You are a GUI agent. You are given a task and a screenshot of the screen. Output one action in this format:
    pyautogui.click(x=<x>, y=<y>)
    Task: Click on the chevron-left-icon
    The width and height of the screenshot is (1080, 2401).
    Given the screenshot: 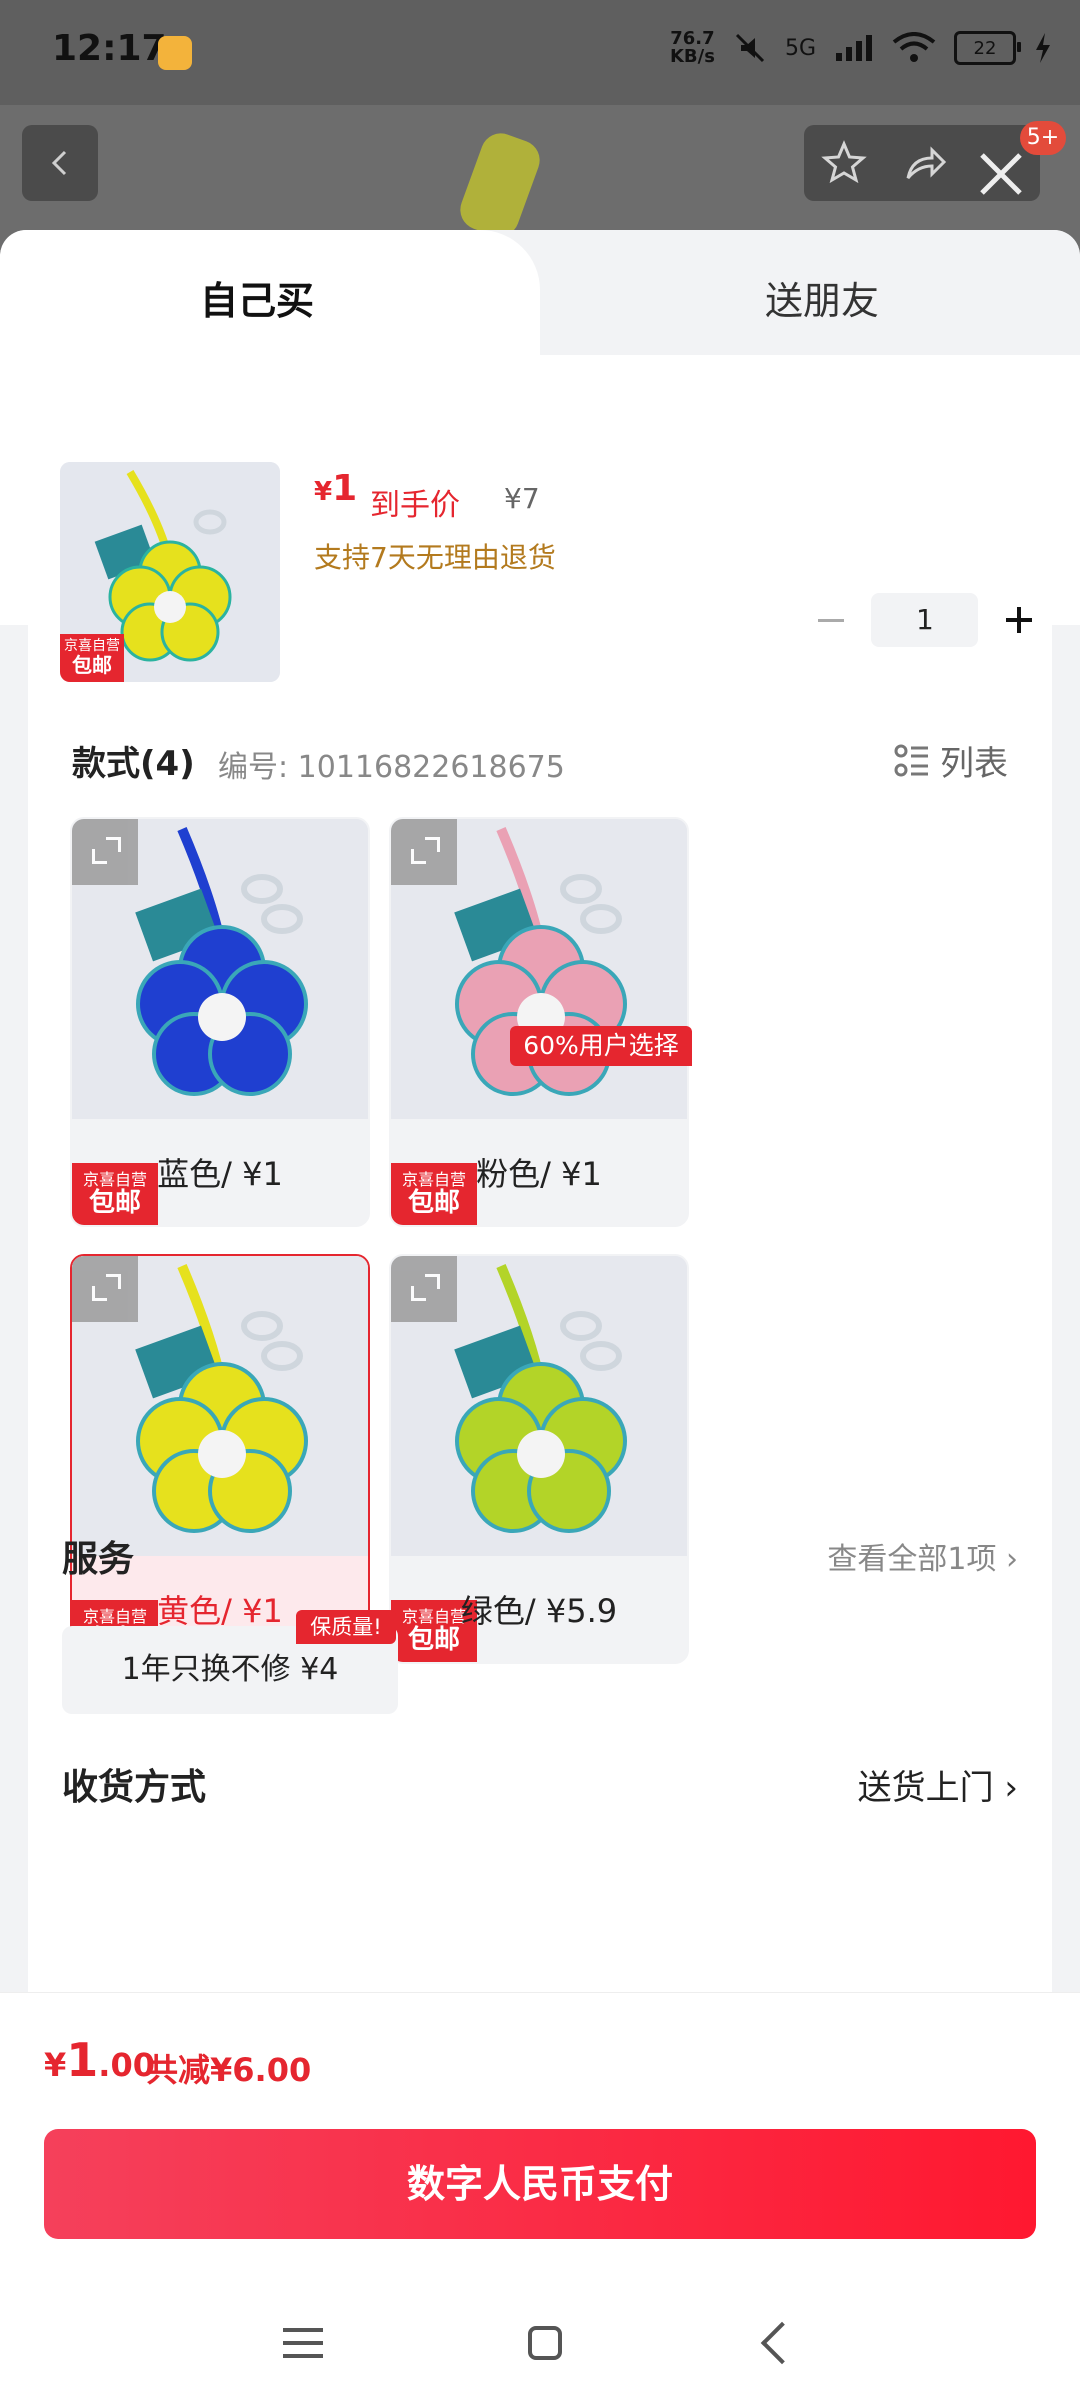 What is the action you would take?
    pyautogui.click(x=59, y=163)
    